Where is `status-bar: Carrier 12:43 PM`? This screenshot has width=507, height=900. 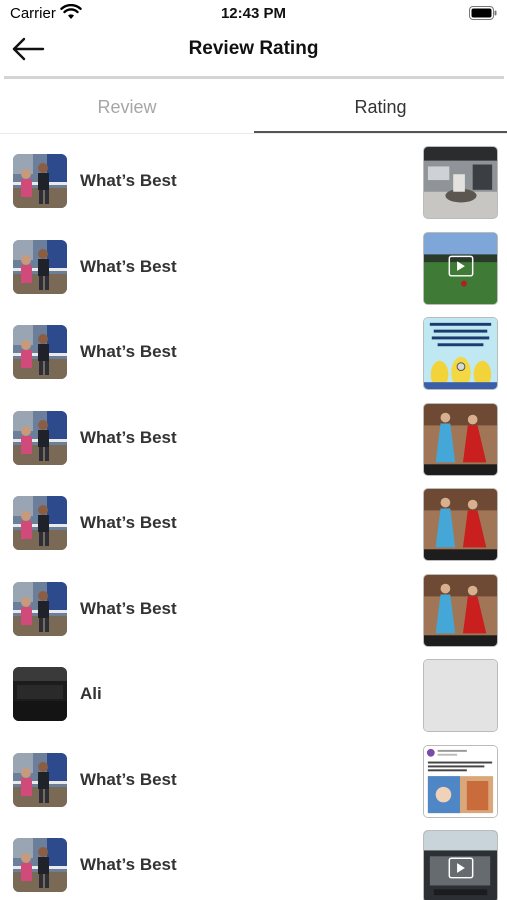
status-bar: Carrier 12:43 PM is located at coordinates (253, 14).